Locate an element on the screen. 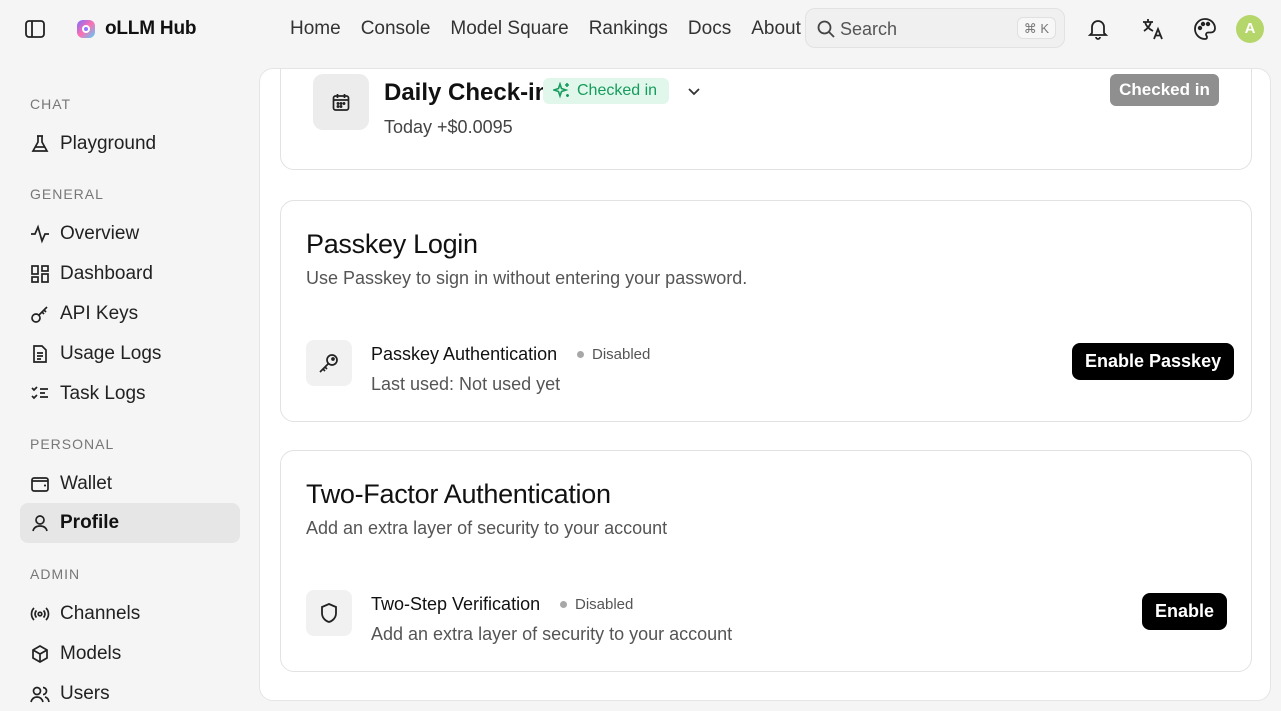 The height and width of the screenshot is (711, 1281). sidebar-item-usage-logs: Usage Logs is located at coordinates (130, 354).